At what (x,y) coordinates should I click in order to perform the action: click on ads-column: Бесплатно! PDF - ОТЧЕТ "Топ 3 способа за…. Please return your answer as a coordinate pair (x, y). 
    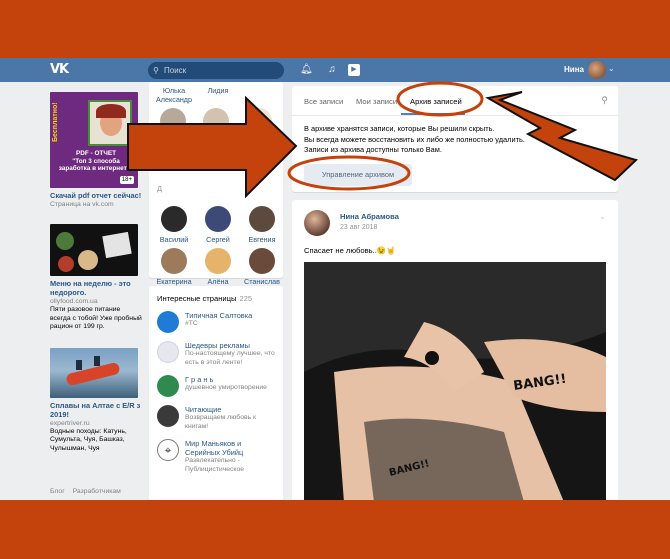
    Looking at the image, I should click on (96, 272).